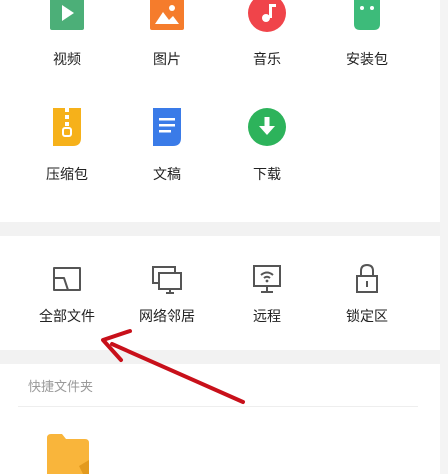  Describe the element at coordinates (167, 148) in the screenshot. I see `category-document: 文稿` at that location.